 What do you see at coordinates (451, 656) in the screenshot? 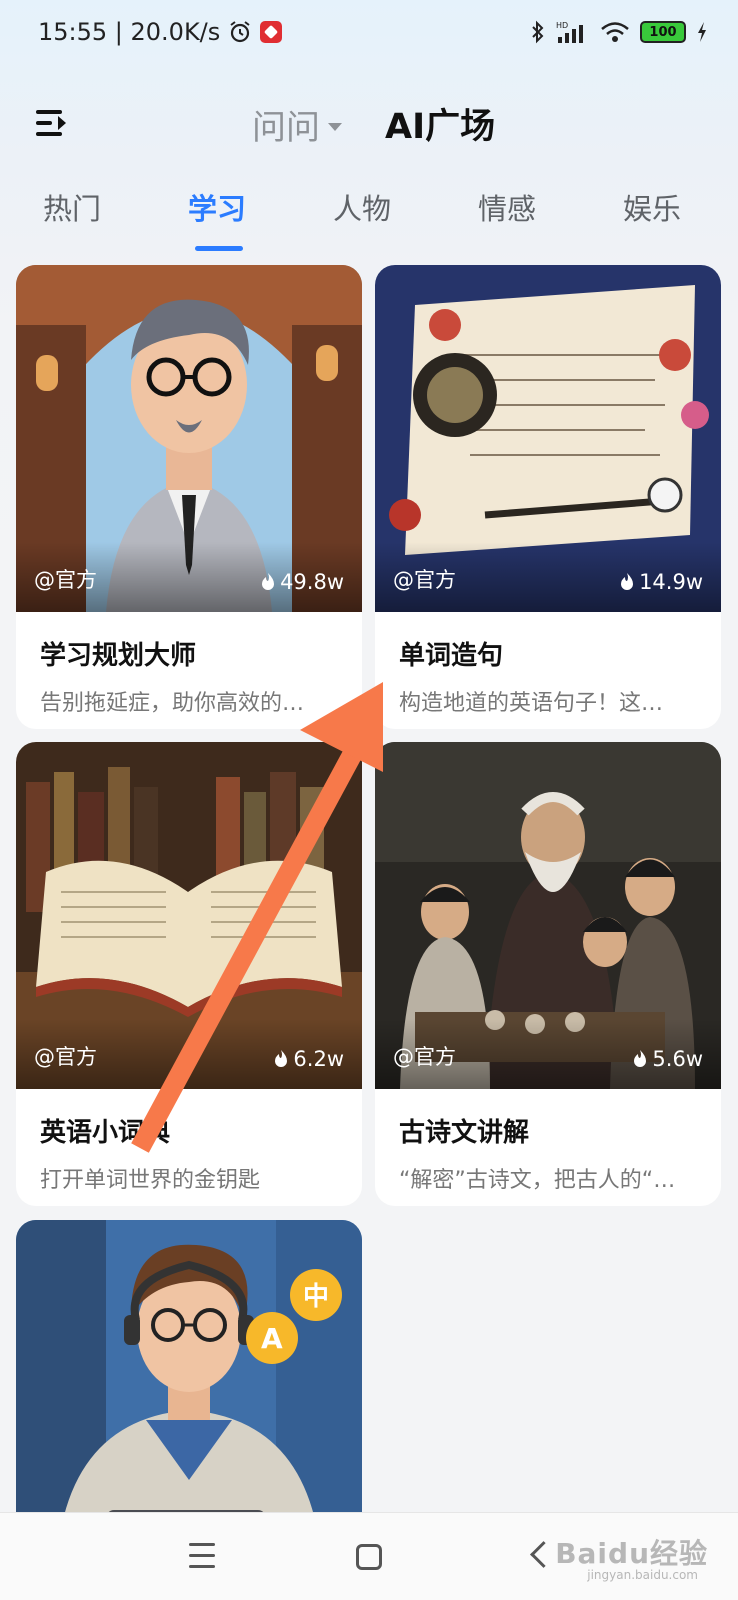
I see `card-title: 单词造句` at bounding box center [451, 656].